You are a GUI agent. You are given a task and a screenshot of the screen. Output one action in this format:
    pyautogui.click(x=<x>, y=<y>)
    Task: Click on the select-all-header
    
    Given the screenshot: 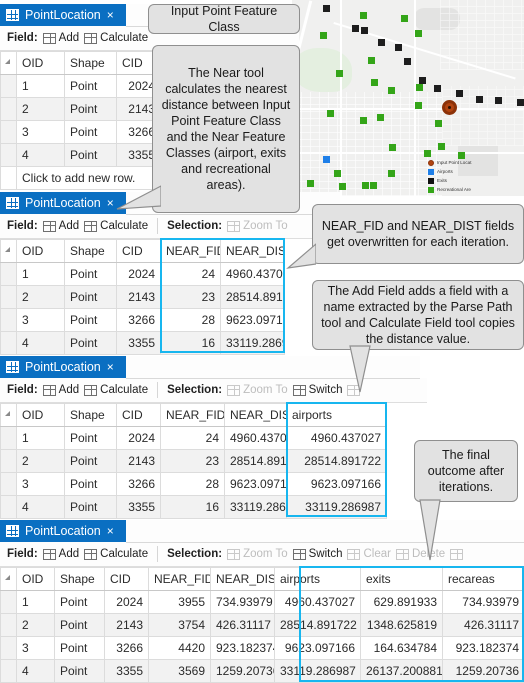 What is the action you would take?
    pyautogui.click(x=8, y=579)
    